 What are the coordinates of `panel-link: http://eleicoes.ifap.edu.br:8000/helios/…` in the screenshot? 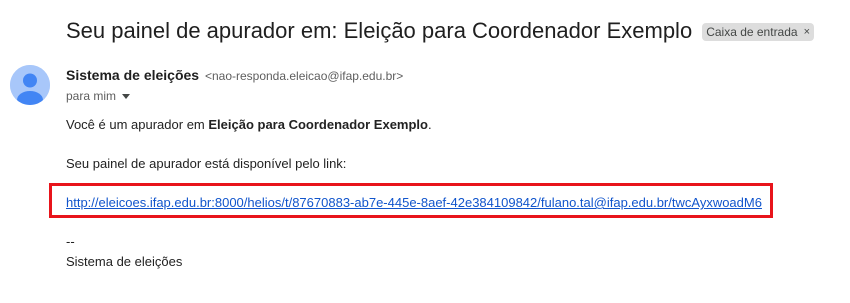 It's located at (414, 202).